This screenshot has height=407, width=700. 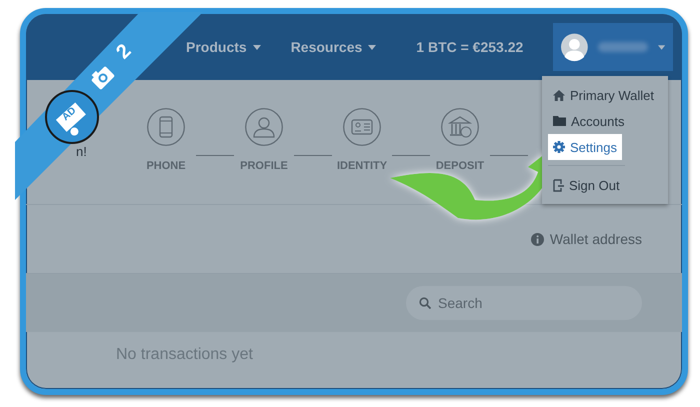 What do you see at coordinates (333, 47) in the screenshot?
I see `nav-menu: Resources` at bounding box center [333, 47].